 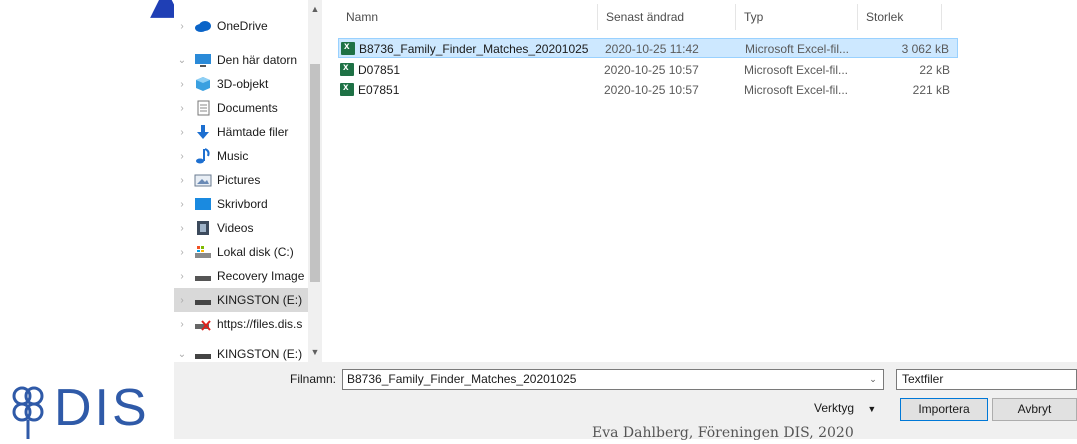 I want to click on nav-item-label: https://files.dis.s, so click(x=260, y=324).